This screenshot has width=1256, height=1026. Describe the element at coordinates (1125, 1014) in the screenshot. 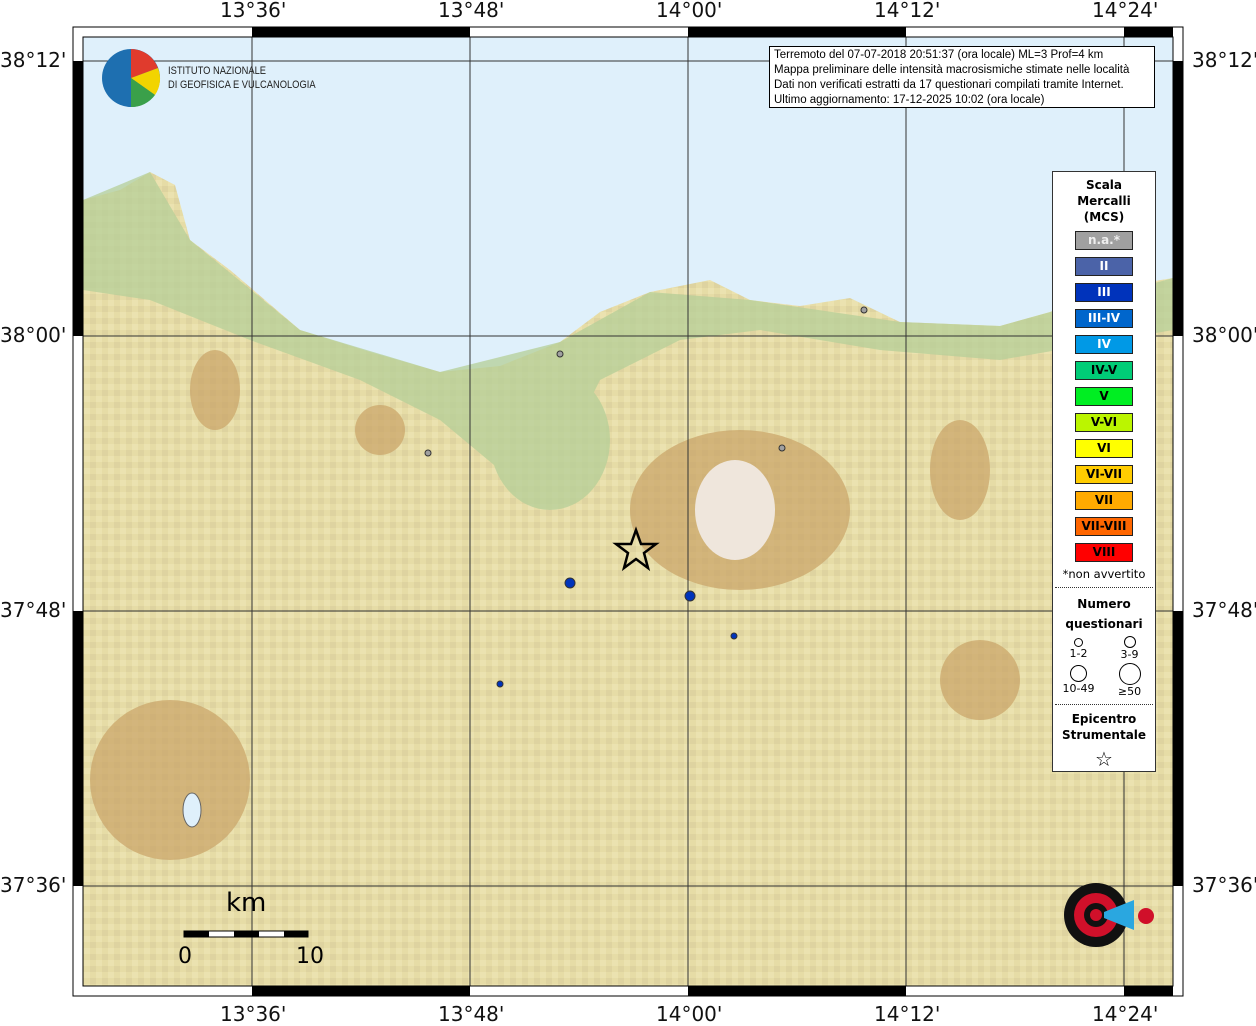

I see `lon-label-bottom: 14°24'` at that location.